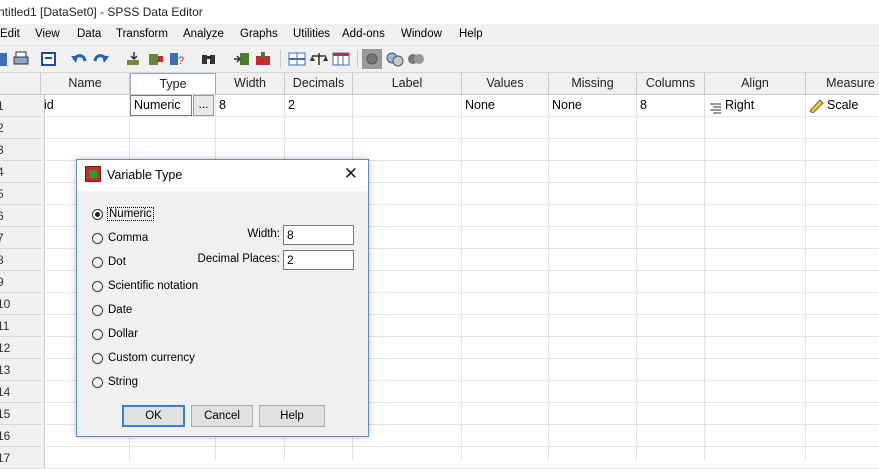  I want to click on row-number: 17, so click(22, 458).